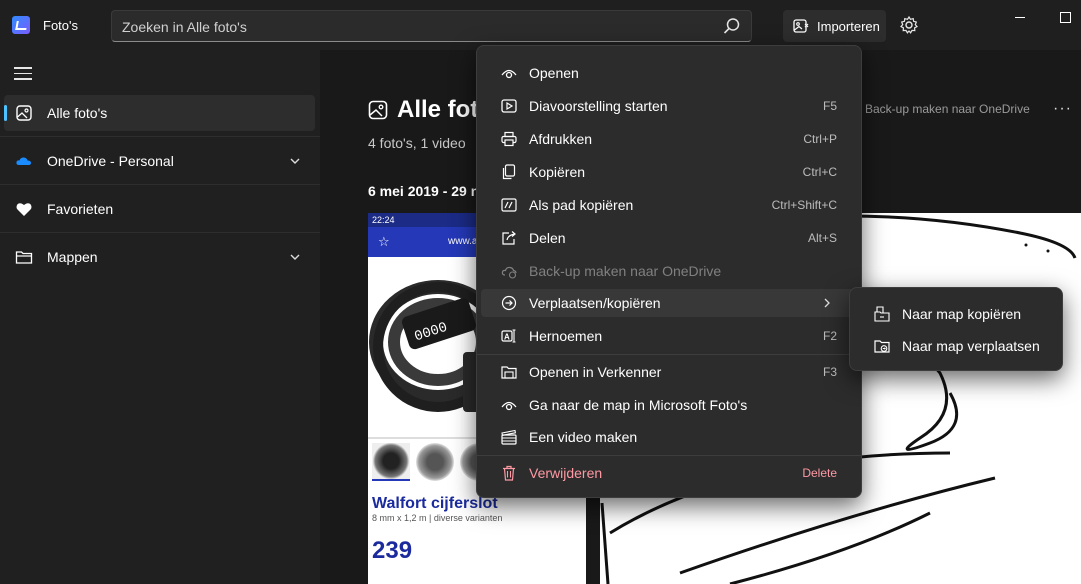 This screenshot has height=584, width=1081. What do you see at coordinates (804, 205) in the screenshot?
I see `menu-item-shortcut: Ctrl+Shift+C` at bounding box center [804, 205].